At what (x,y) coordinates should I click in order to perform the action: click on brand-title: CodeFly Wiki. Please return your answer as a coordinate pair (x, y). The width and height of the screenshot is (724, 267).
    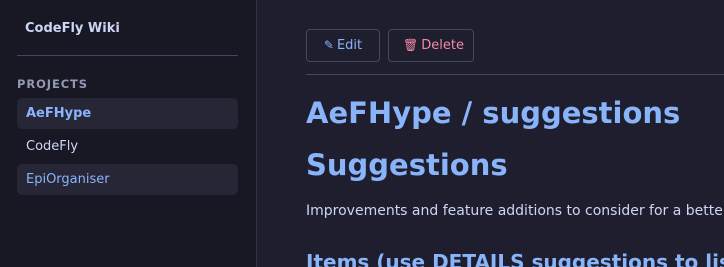
    Looking at the image, I should click on (72, 28).